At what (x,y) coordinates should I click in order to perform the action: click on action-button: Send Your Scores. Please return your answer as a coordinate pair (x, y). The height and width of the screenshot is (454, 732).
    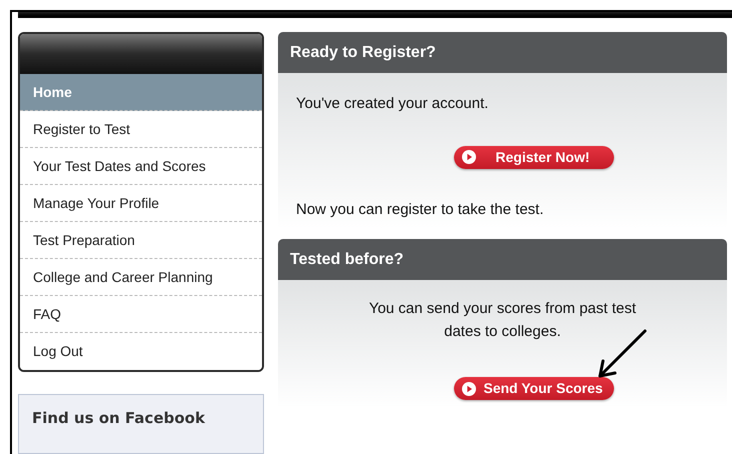
    Looking at the image, I should click on (534, 388).